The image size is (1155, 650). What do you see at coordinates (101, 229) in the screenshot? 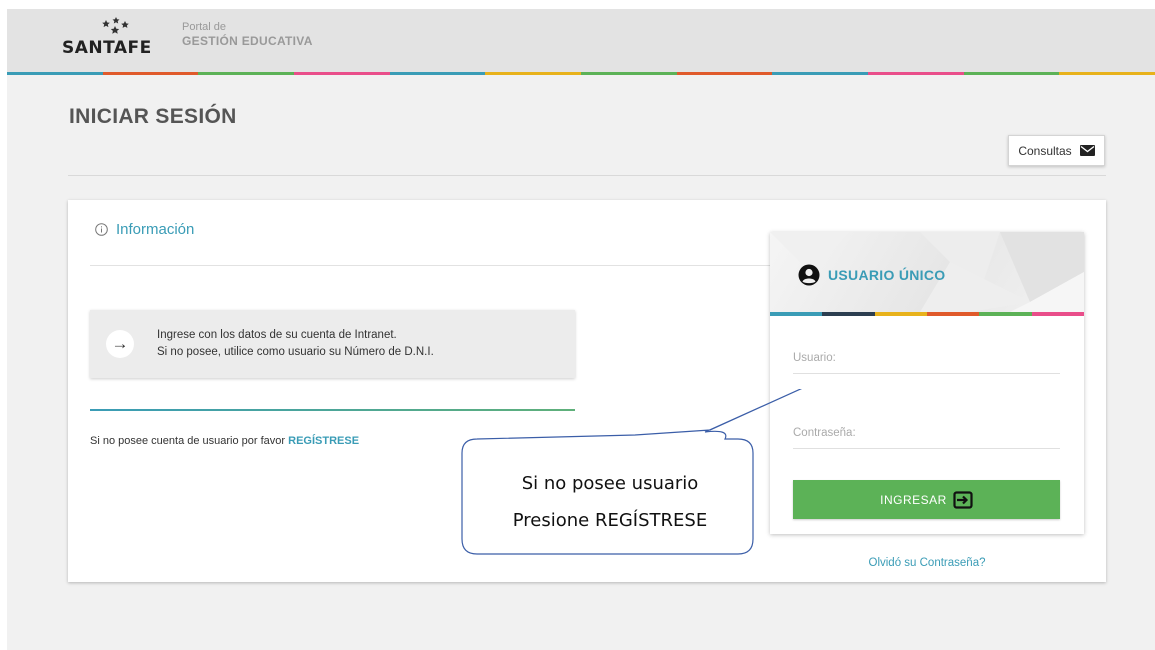
I see `info-icon` at bounding box center [101, 229].